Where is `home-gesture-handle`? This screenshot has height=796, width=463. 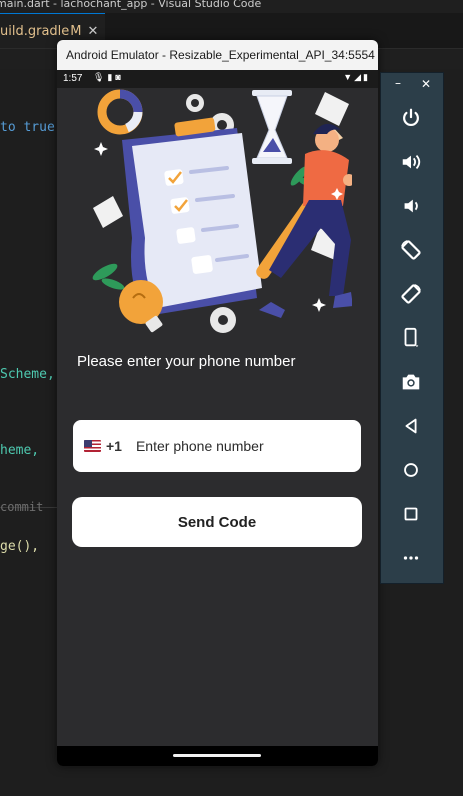 home-gesture-handle is located at coordinates (217, 755).